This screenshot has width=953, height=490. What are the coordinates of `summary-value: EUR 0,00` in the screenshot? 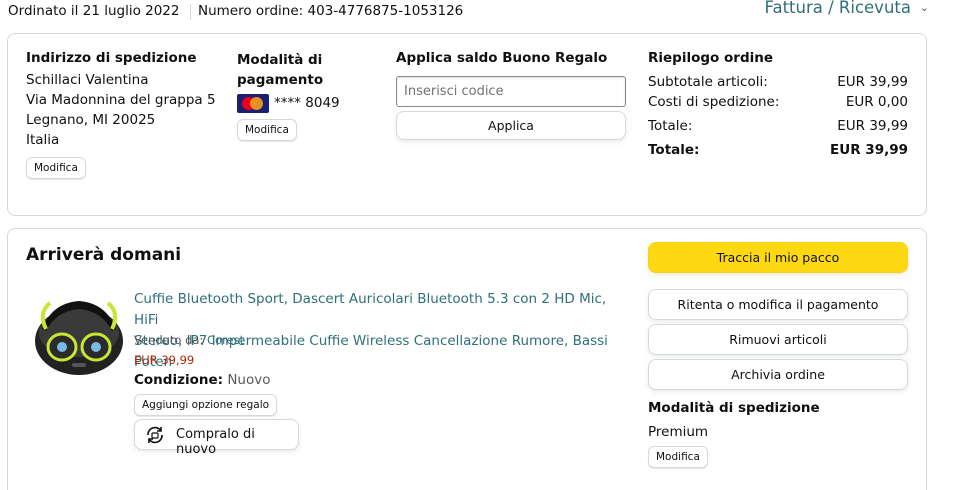 It's located at (876, 102).